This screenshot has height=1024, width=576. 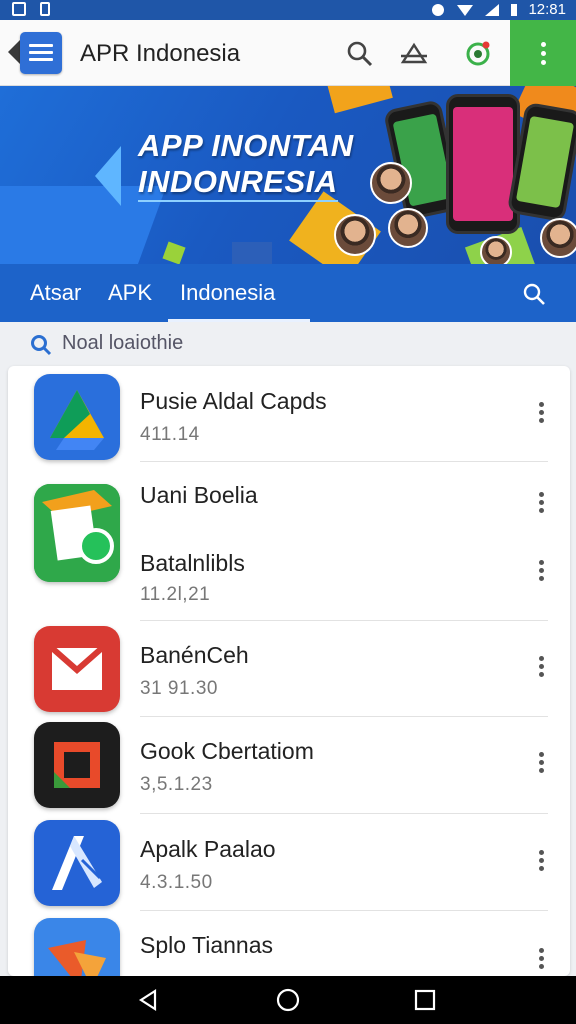 What do you see at coordinates (289, 943) in the screenshot?
I see `list-item: Splo Tiannas` at bounding box center [289, 943].